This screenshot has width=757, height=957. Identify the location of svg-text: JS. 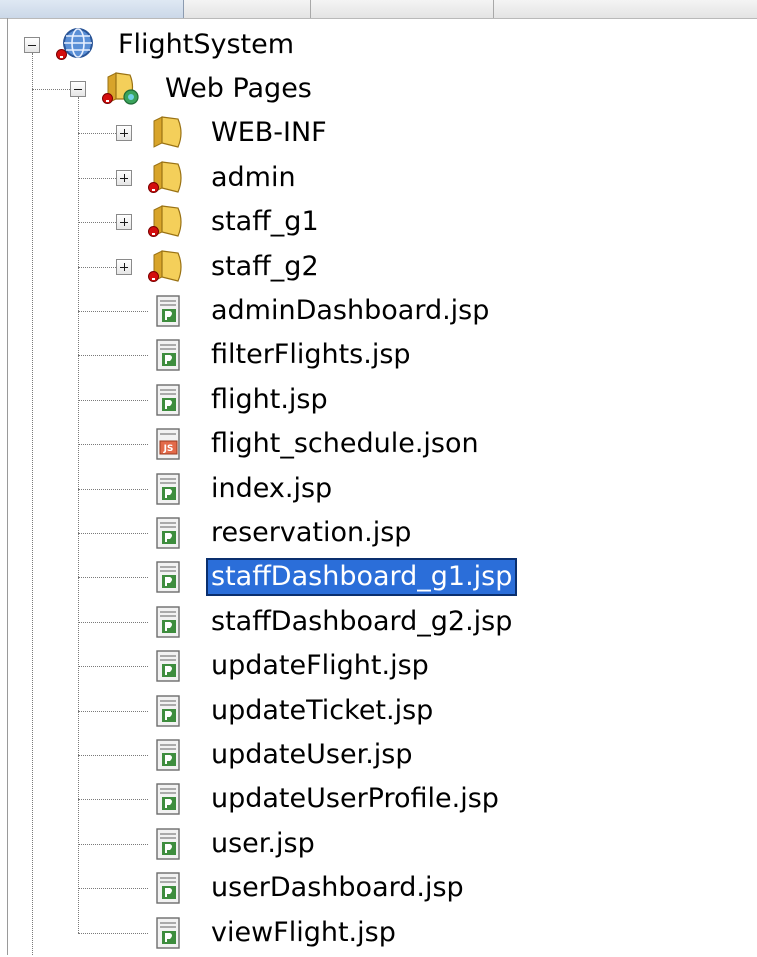
(168, 449).